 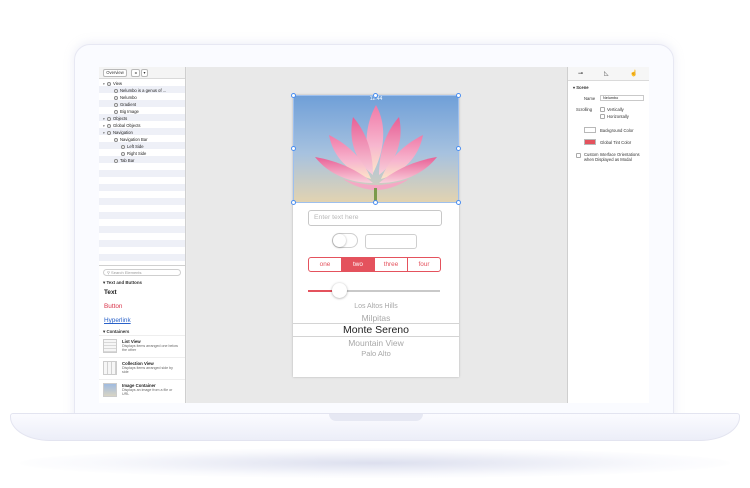 I want to click on tree-row: Tab Bar, so click(x=116, y=160).